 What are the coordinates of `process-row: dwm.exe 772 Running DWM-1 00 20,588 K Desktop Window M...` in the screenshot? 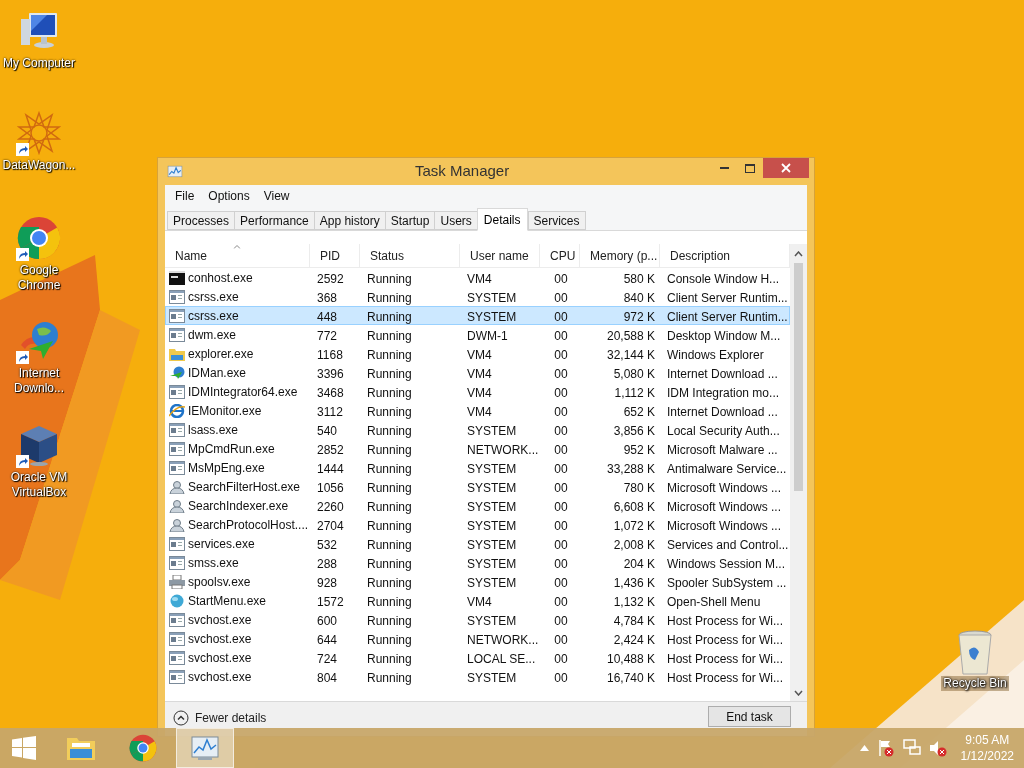 It's located at (477, 334).